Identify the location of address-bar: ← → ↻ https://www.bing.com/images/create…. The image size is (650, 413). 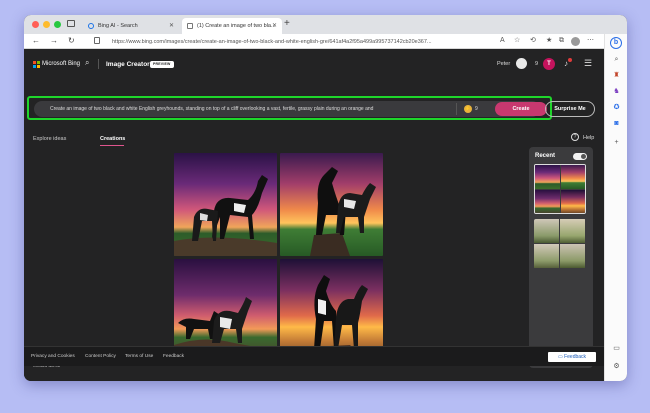
(325, 41).